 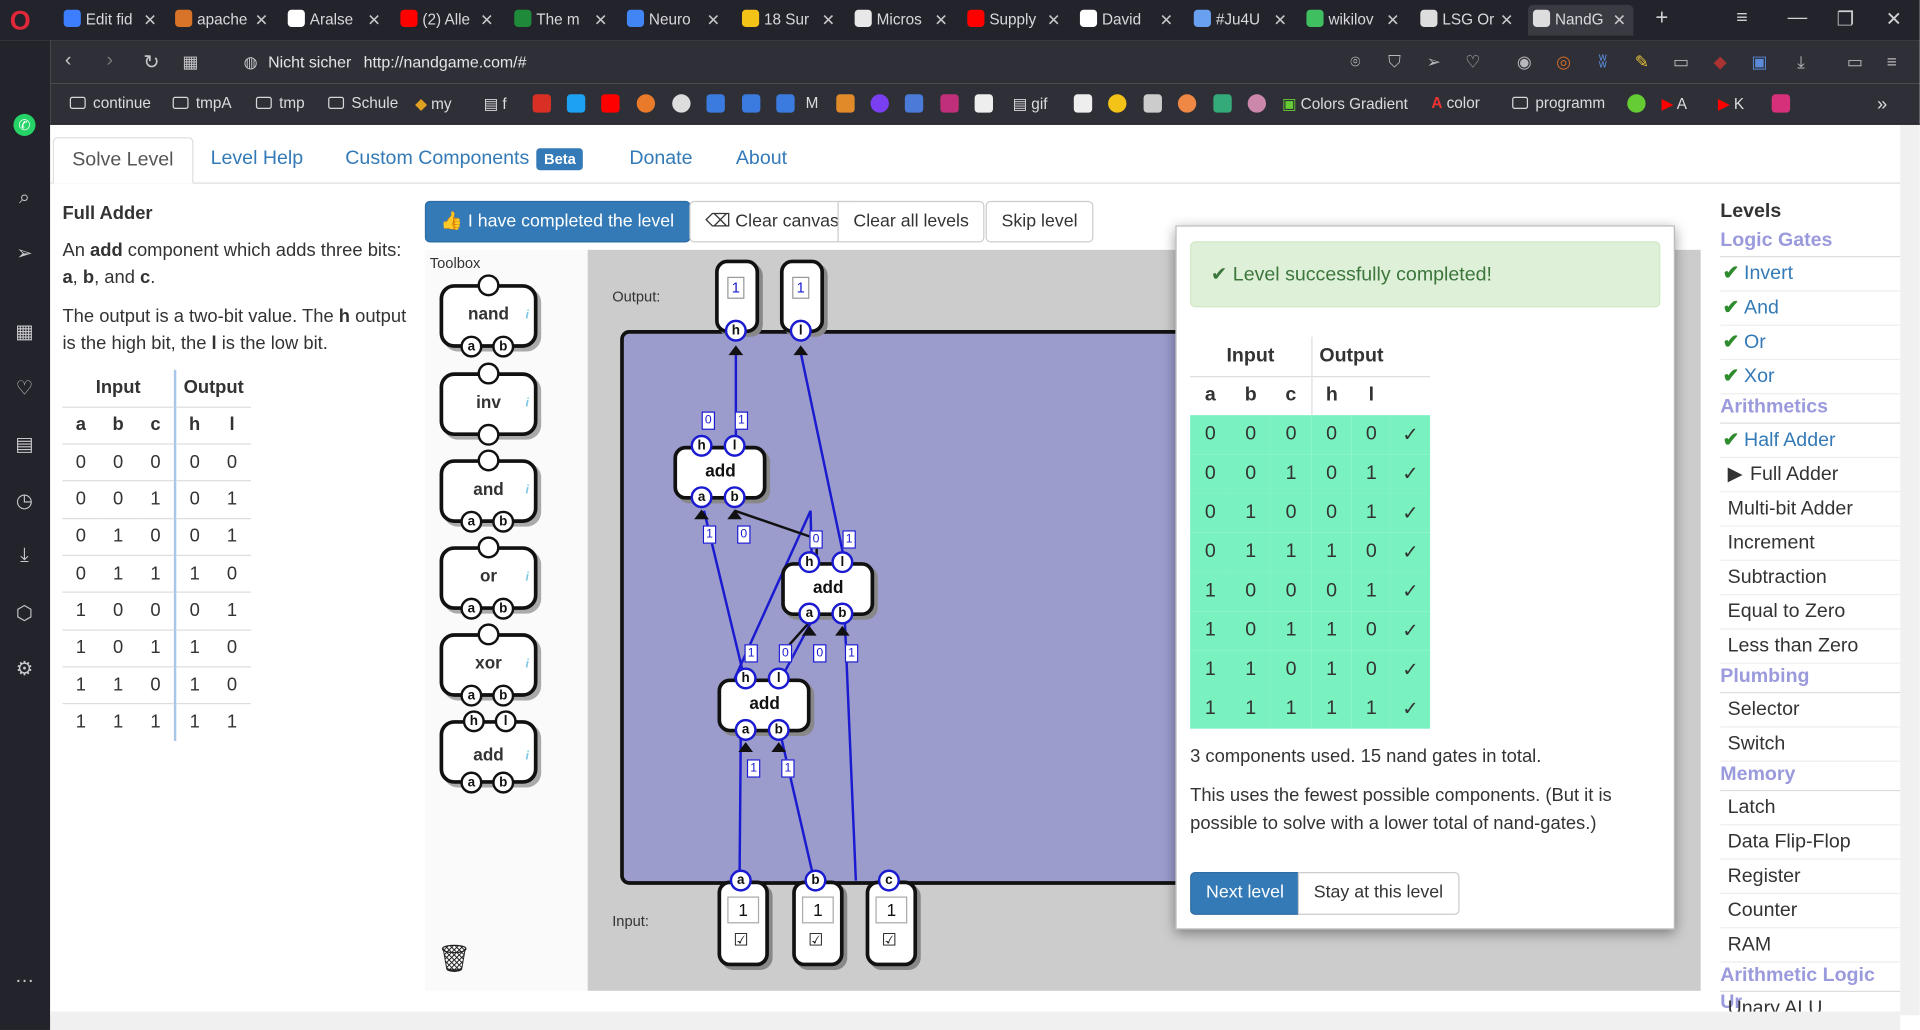 I want to click on level-item: Register, so click(x=1810, y=877).